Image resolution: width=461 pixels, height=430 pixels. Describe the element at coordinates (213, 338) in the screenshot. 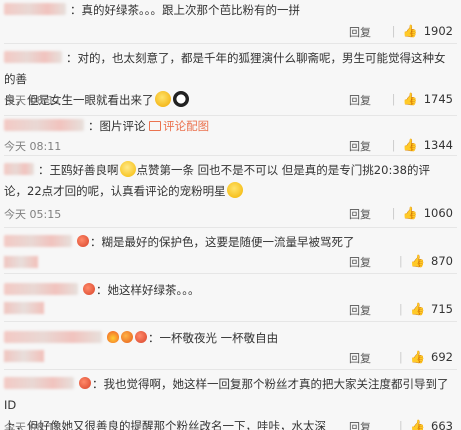

I see `comment-text: ：一杯敬夜光 一杯敬自由` at that location.